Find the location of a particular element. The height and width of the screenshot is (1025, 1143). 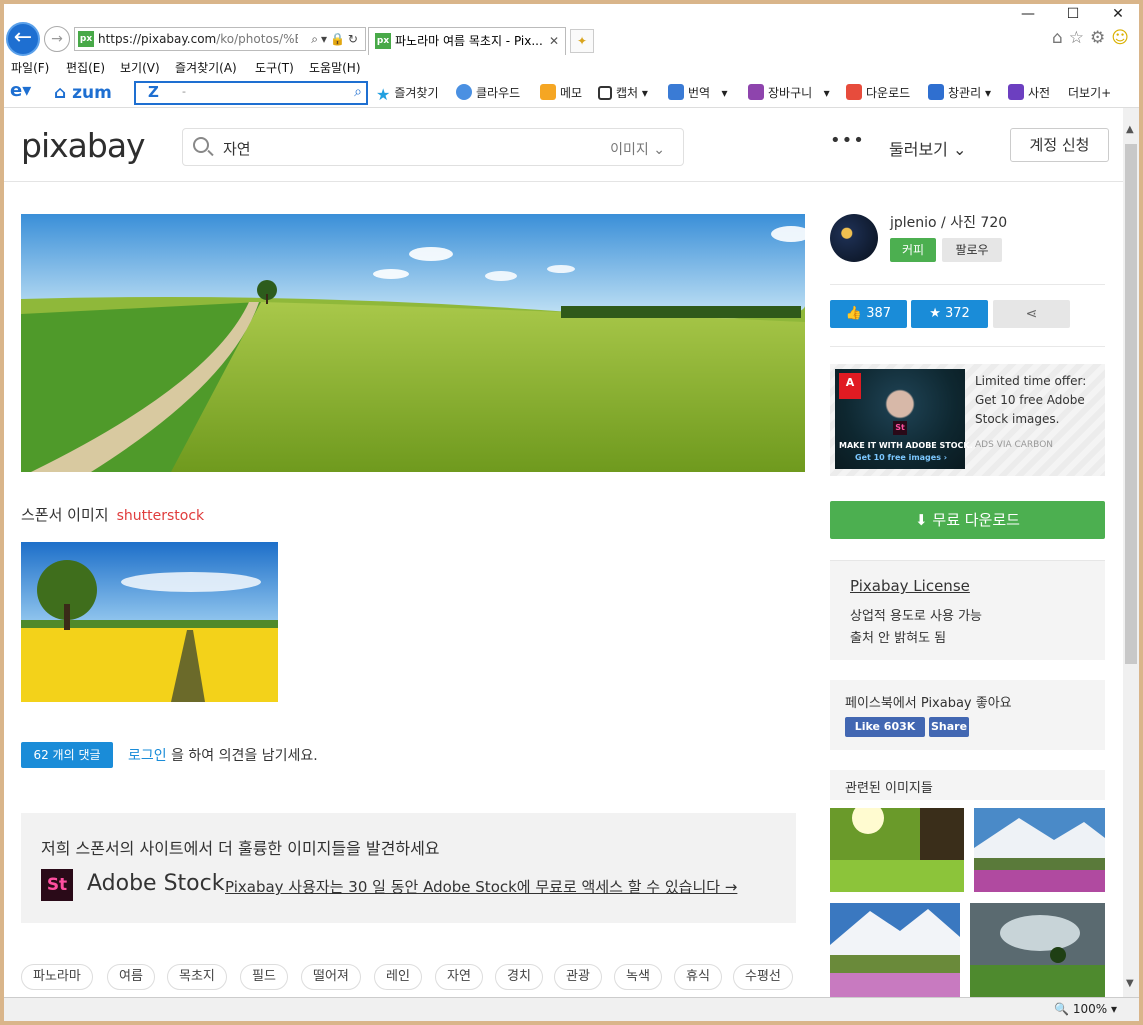

scrollbar-thumb is located at coordinates (1131, 404).